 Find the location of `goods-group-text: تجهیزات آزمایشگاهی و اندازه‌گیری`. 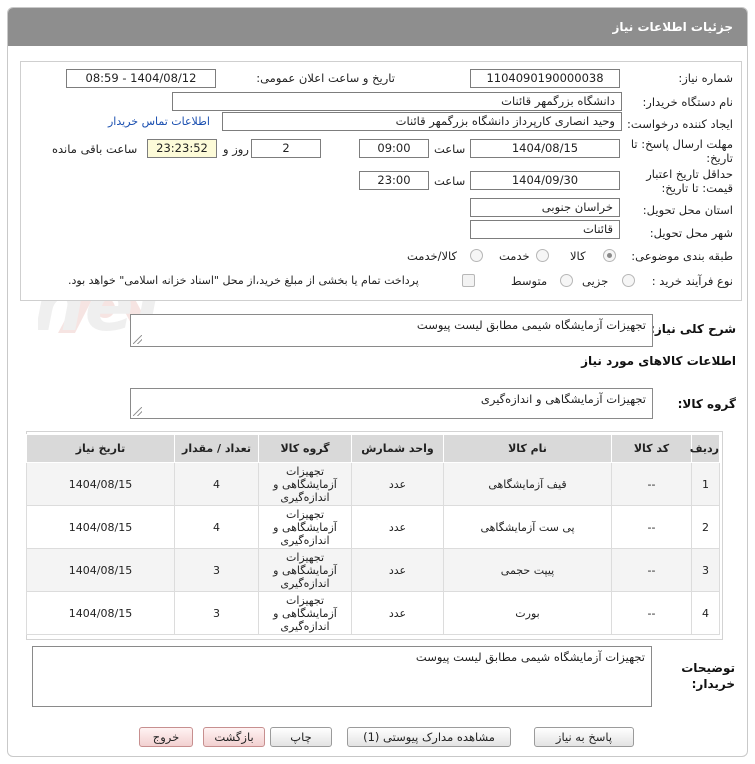

goods-group-text: تجهیزات آزمایشگاهی و اندازه‌گیری is located at coordinates (563, 399).